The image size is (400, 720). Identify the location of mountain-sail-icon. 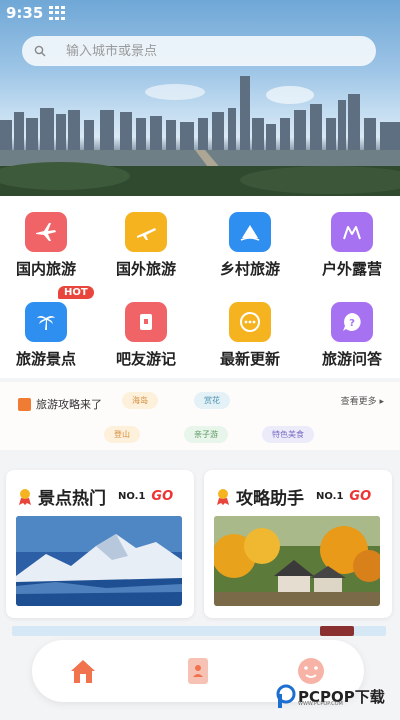
(250, 232).